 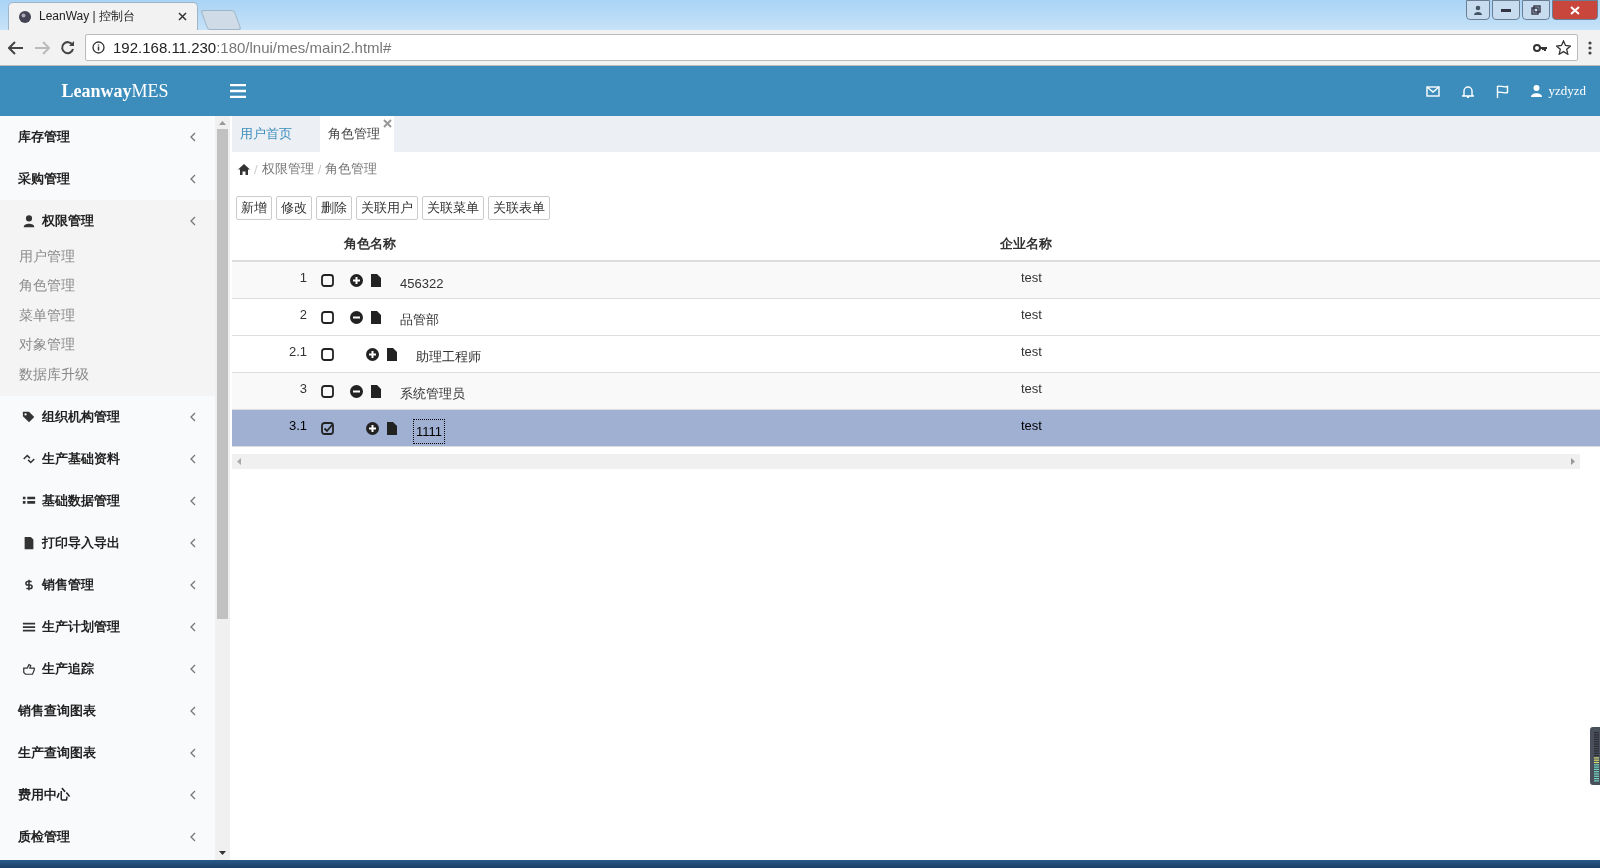 What do you see at coordinates (1536, 10) in the screenshot?
I see `restore-button` at bounding box center [1536, 10].